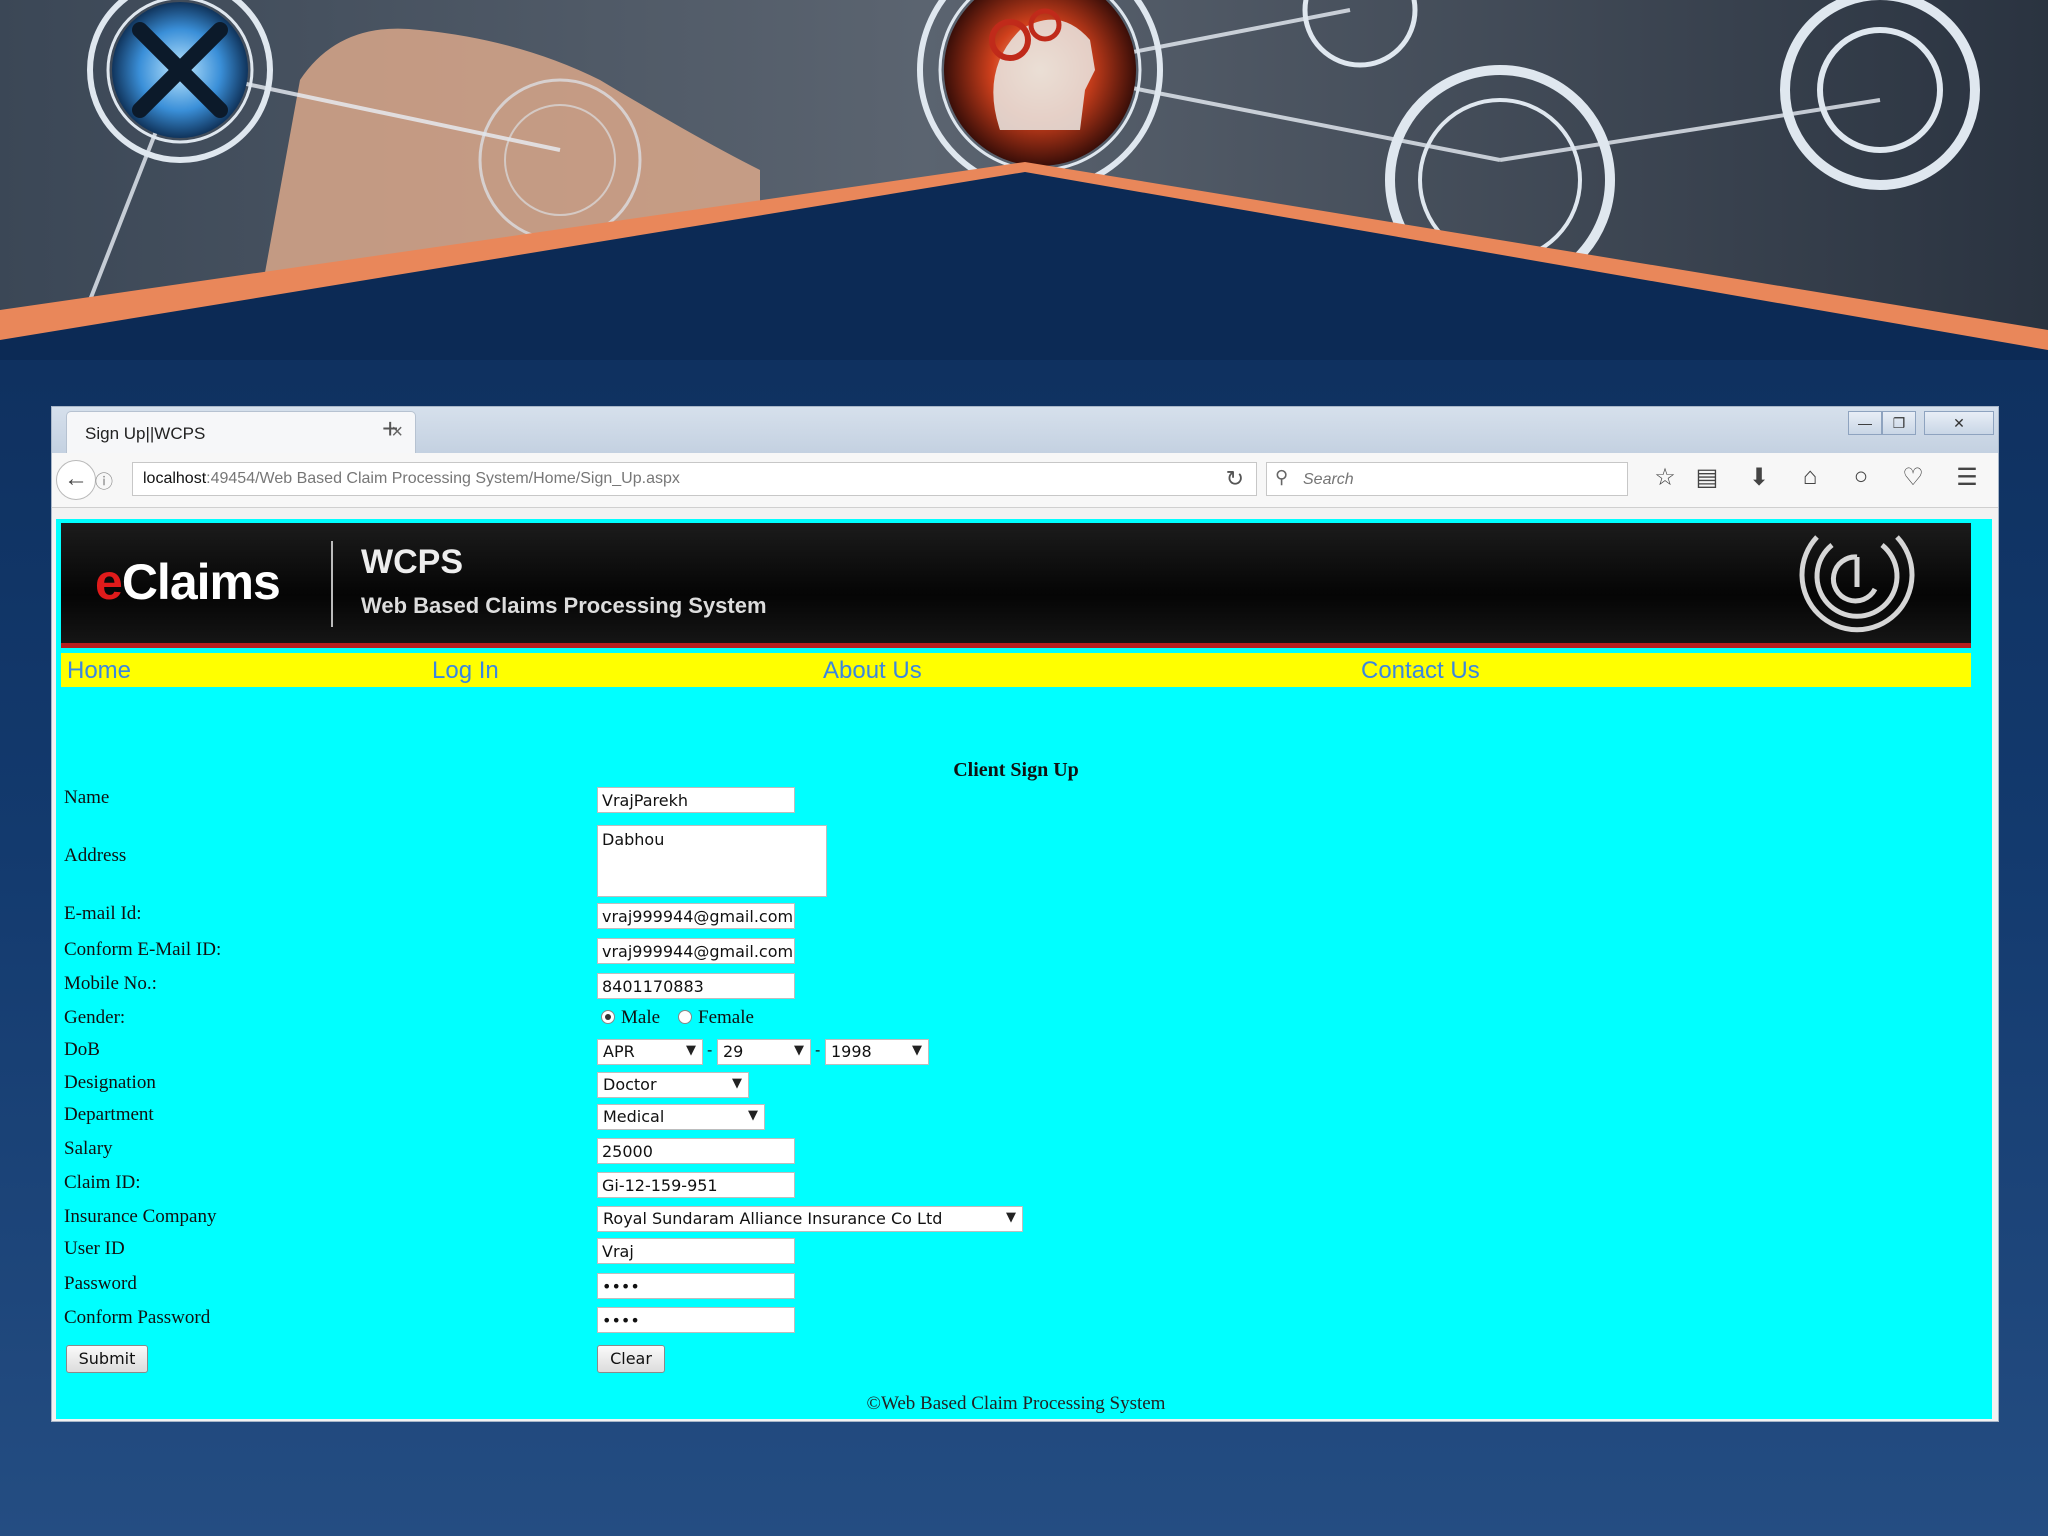 This screenshot has width=2048, height=1536. What do you see at coordinates (1899, 423) in the screenshot?
I see `maximize-icon: ❐` at bounding box center [1899, 423].